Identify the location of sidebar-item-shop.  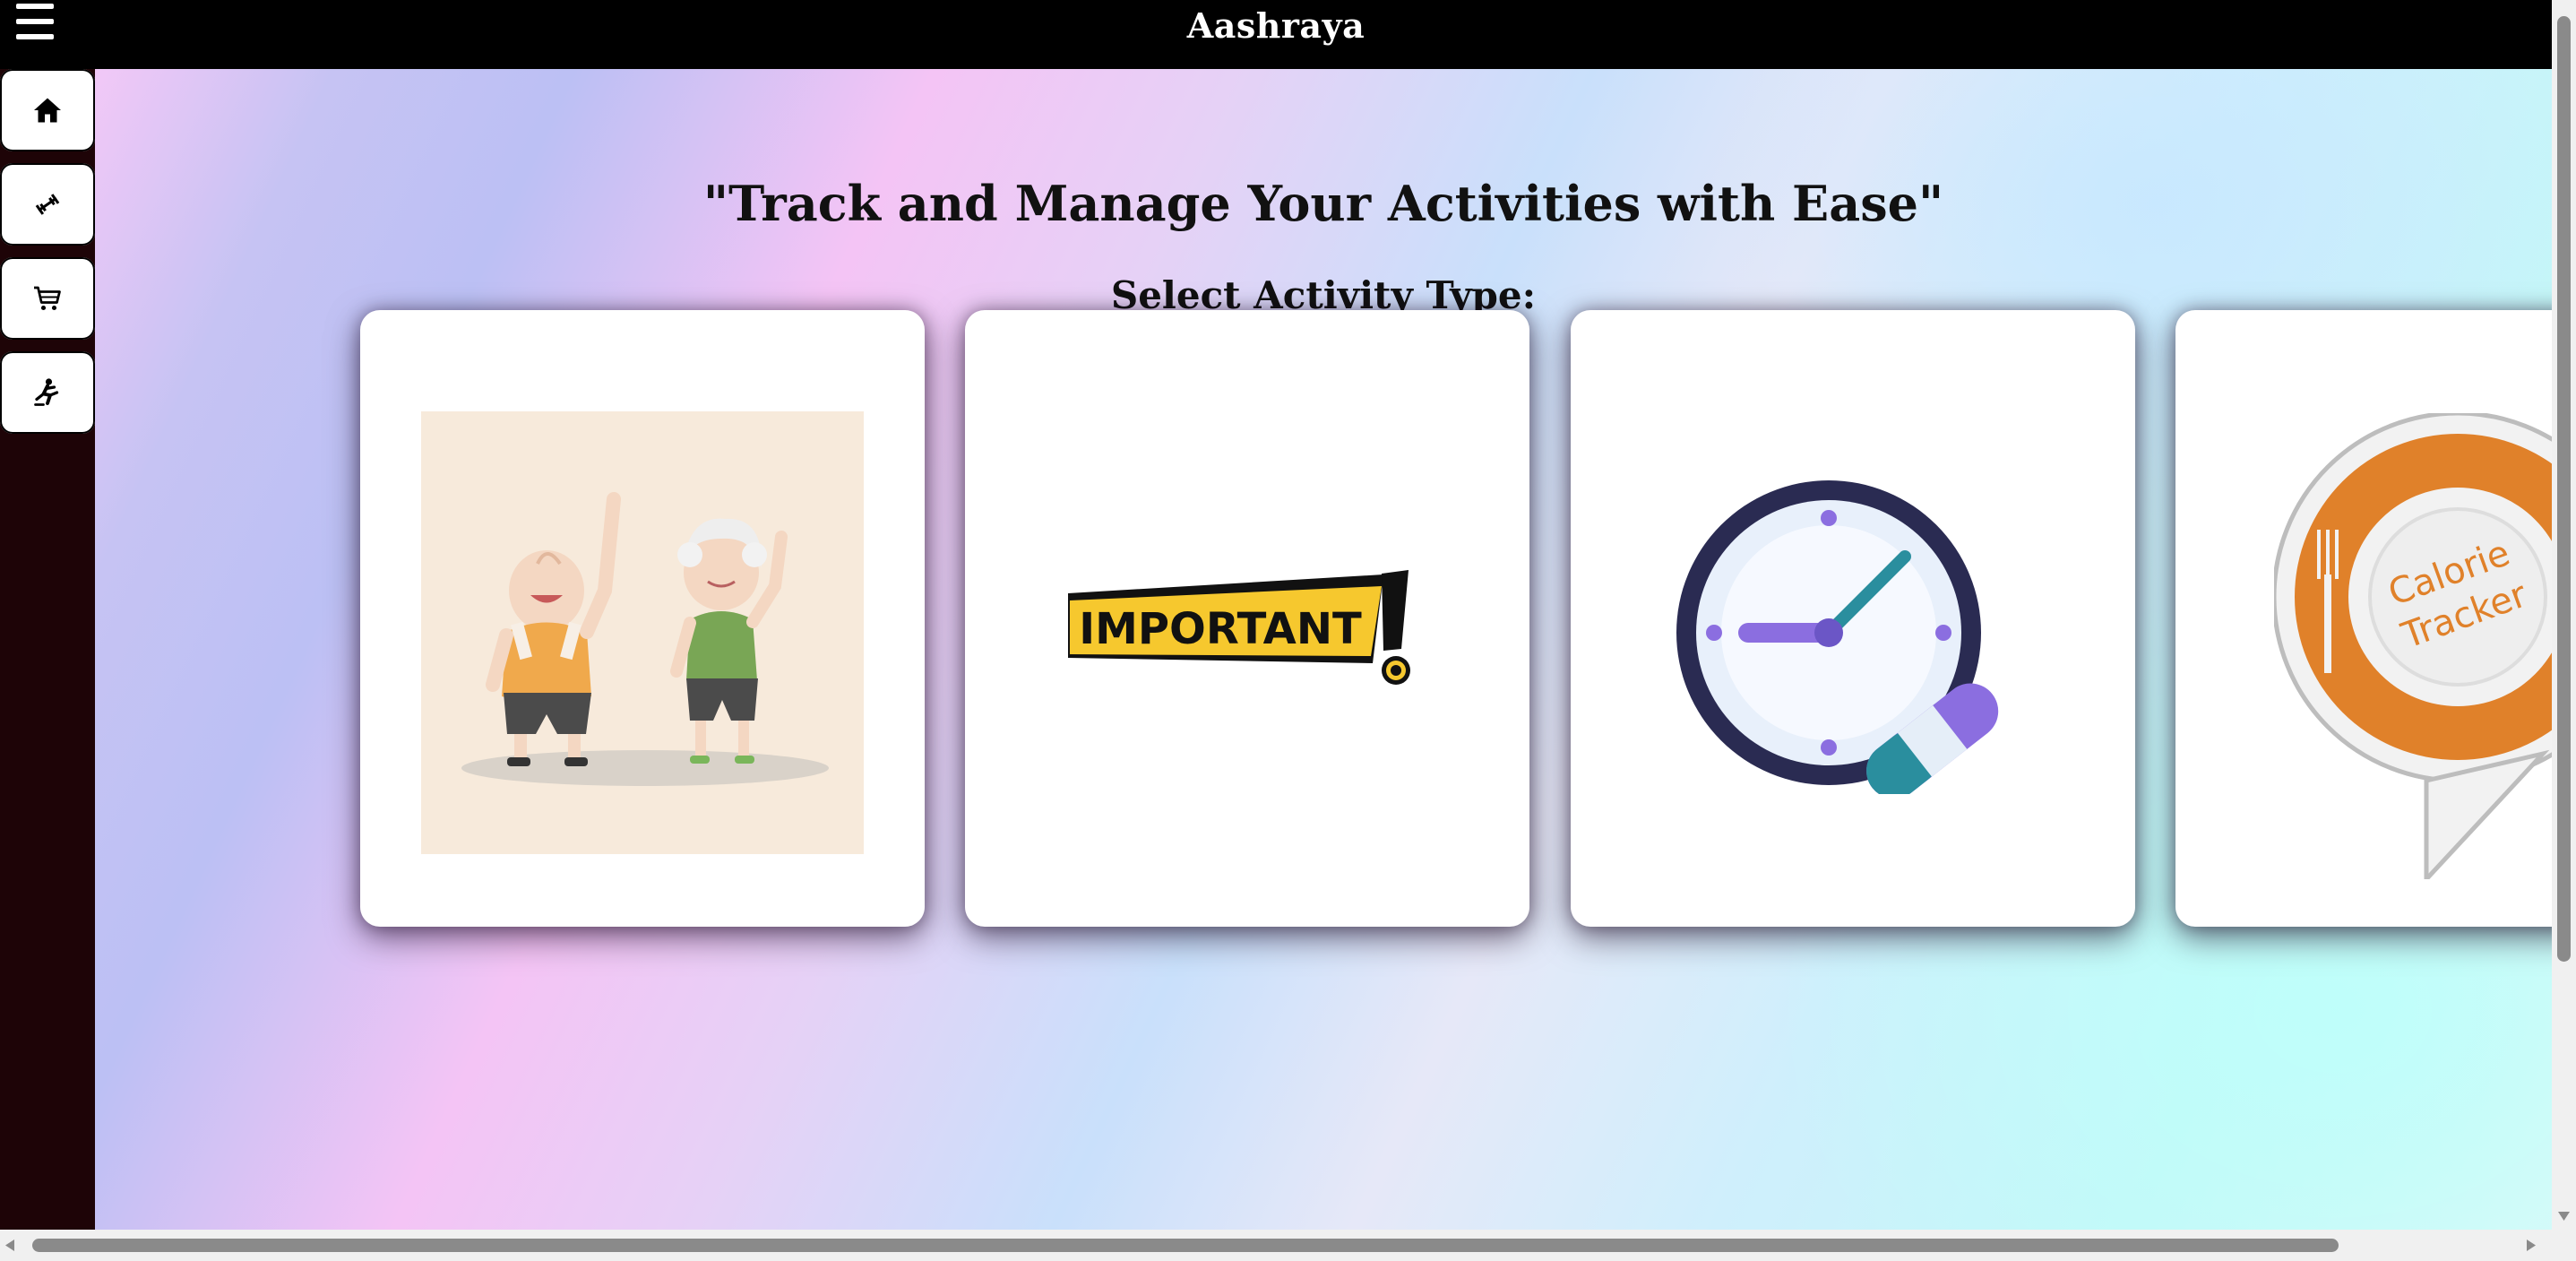
(48, 298).